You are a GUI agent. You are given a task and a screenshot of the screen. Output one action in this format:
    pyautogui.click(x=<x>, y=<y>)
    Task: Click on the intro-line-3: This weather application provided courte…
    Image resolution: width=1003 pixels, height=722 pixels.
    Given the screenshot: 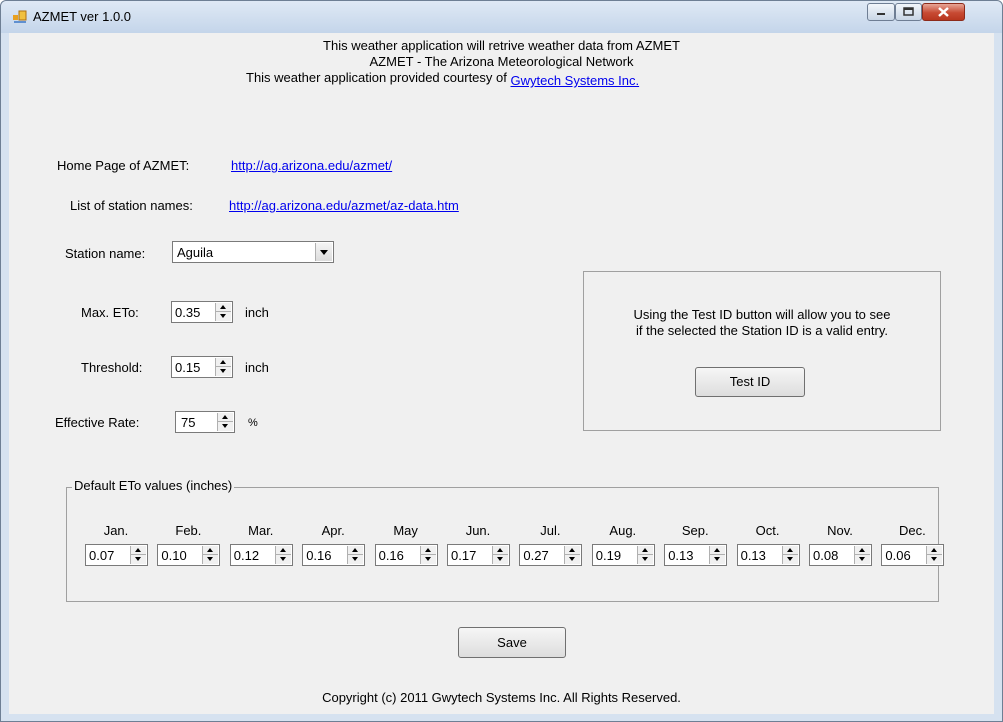 What is the action you would take?
    pyautogui.click(x=376, y=77)
    